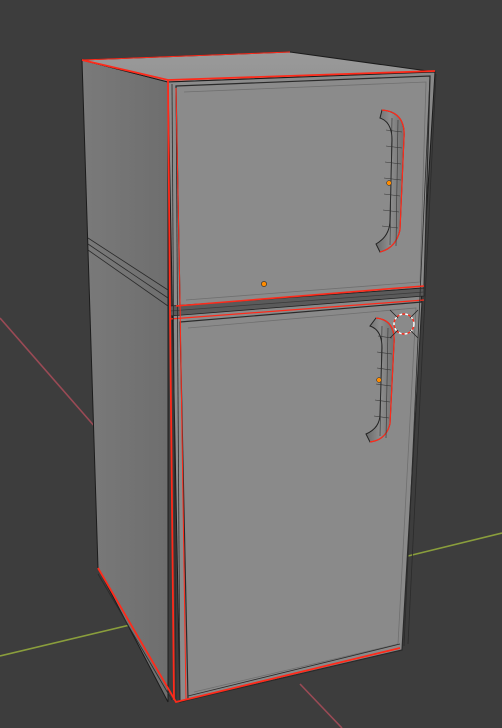 The width and height of the screenshot is (502, 728). I want to click on handle-origin-dot-upper, so click(389, 183).